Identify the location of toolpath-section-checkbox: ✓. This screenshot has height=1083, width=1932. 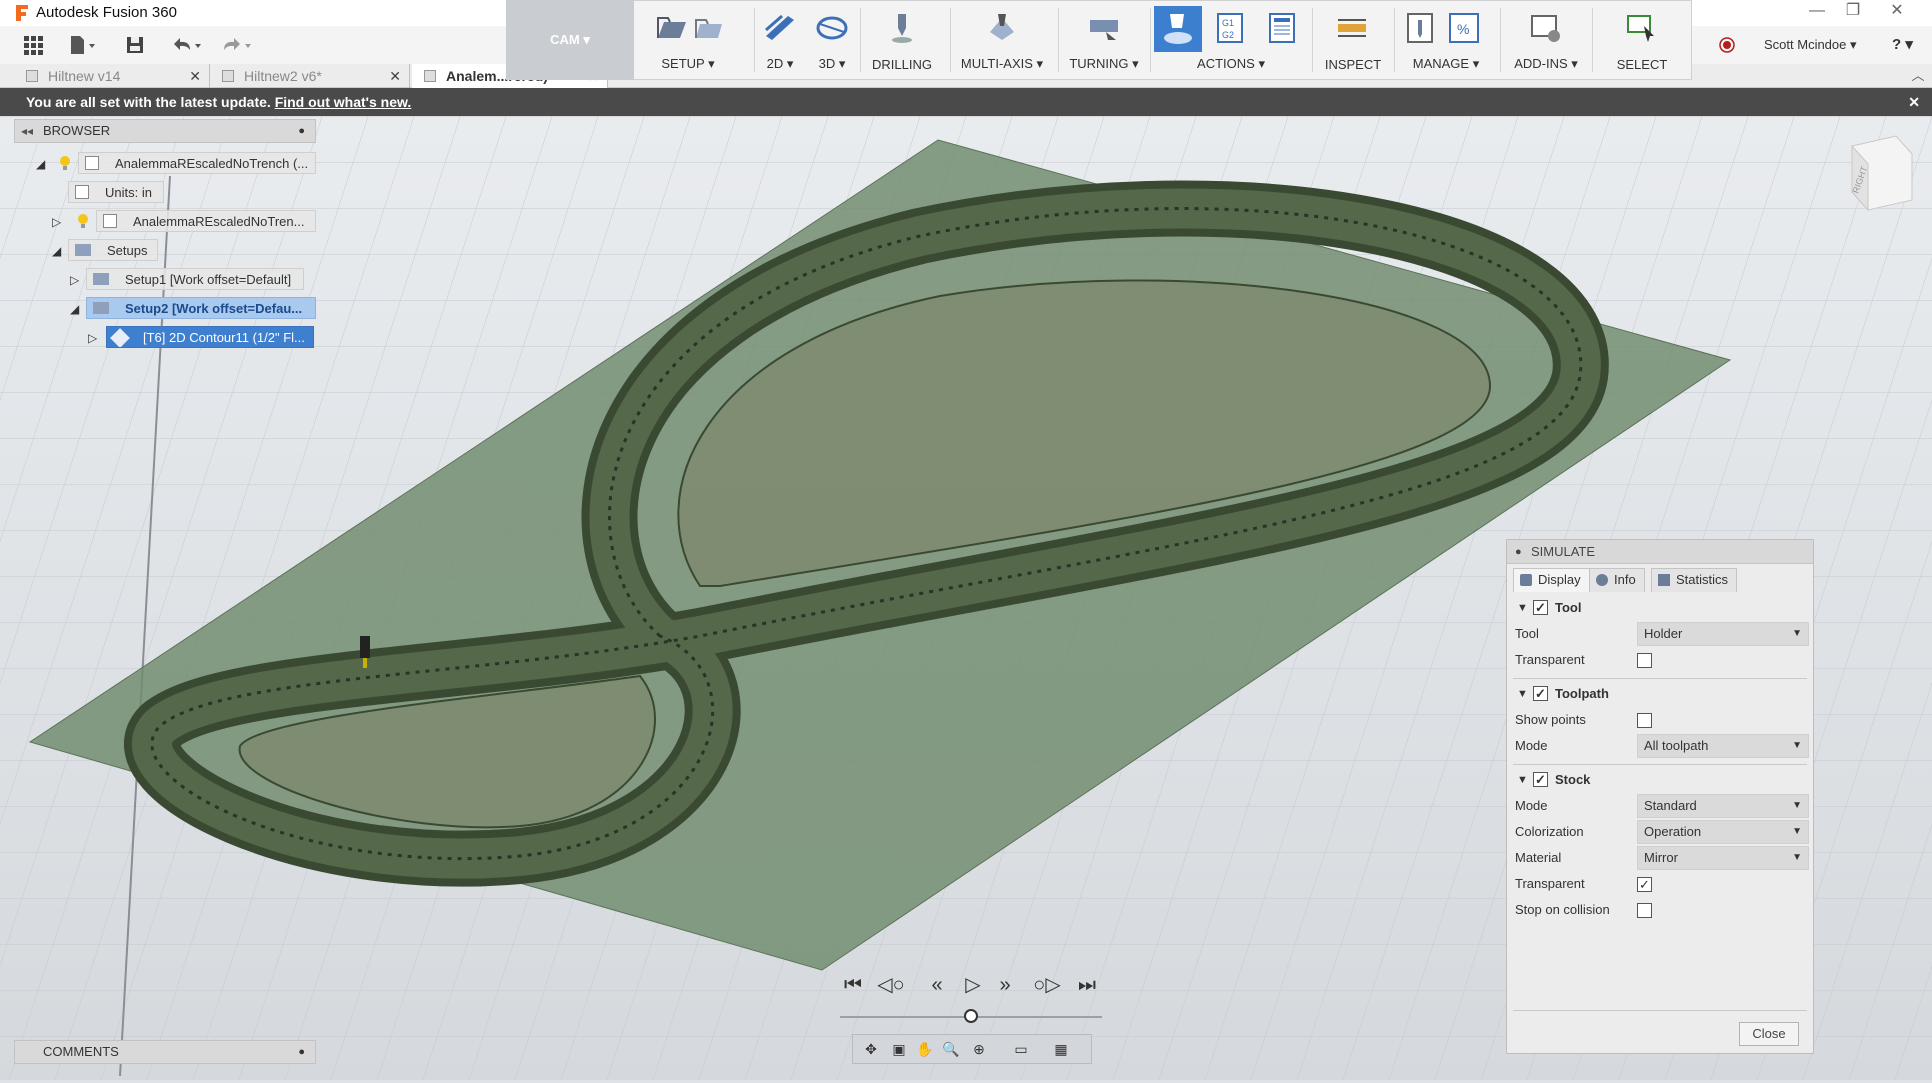
(1540, 693).